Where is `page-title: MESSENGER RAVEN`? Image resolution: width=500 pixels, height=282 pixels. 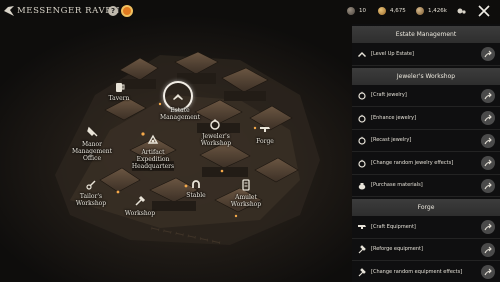
page-title: MESSENGER RAVEN is located at coordinates (69, 11).